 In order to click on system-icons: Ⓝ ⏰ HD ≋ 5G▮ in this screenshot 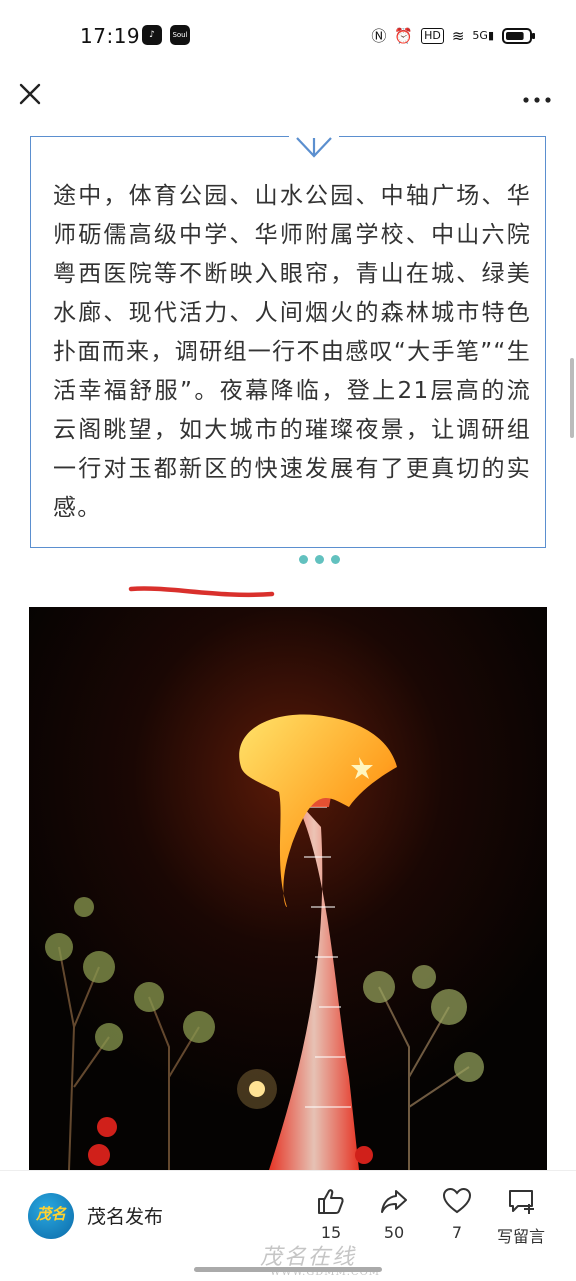, I will do `click(453, 36)`.